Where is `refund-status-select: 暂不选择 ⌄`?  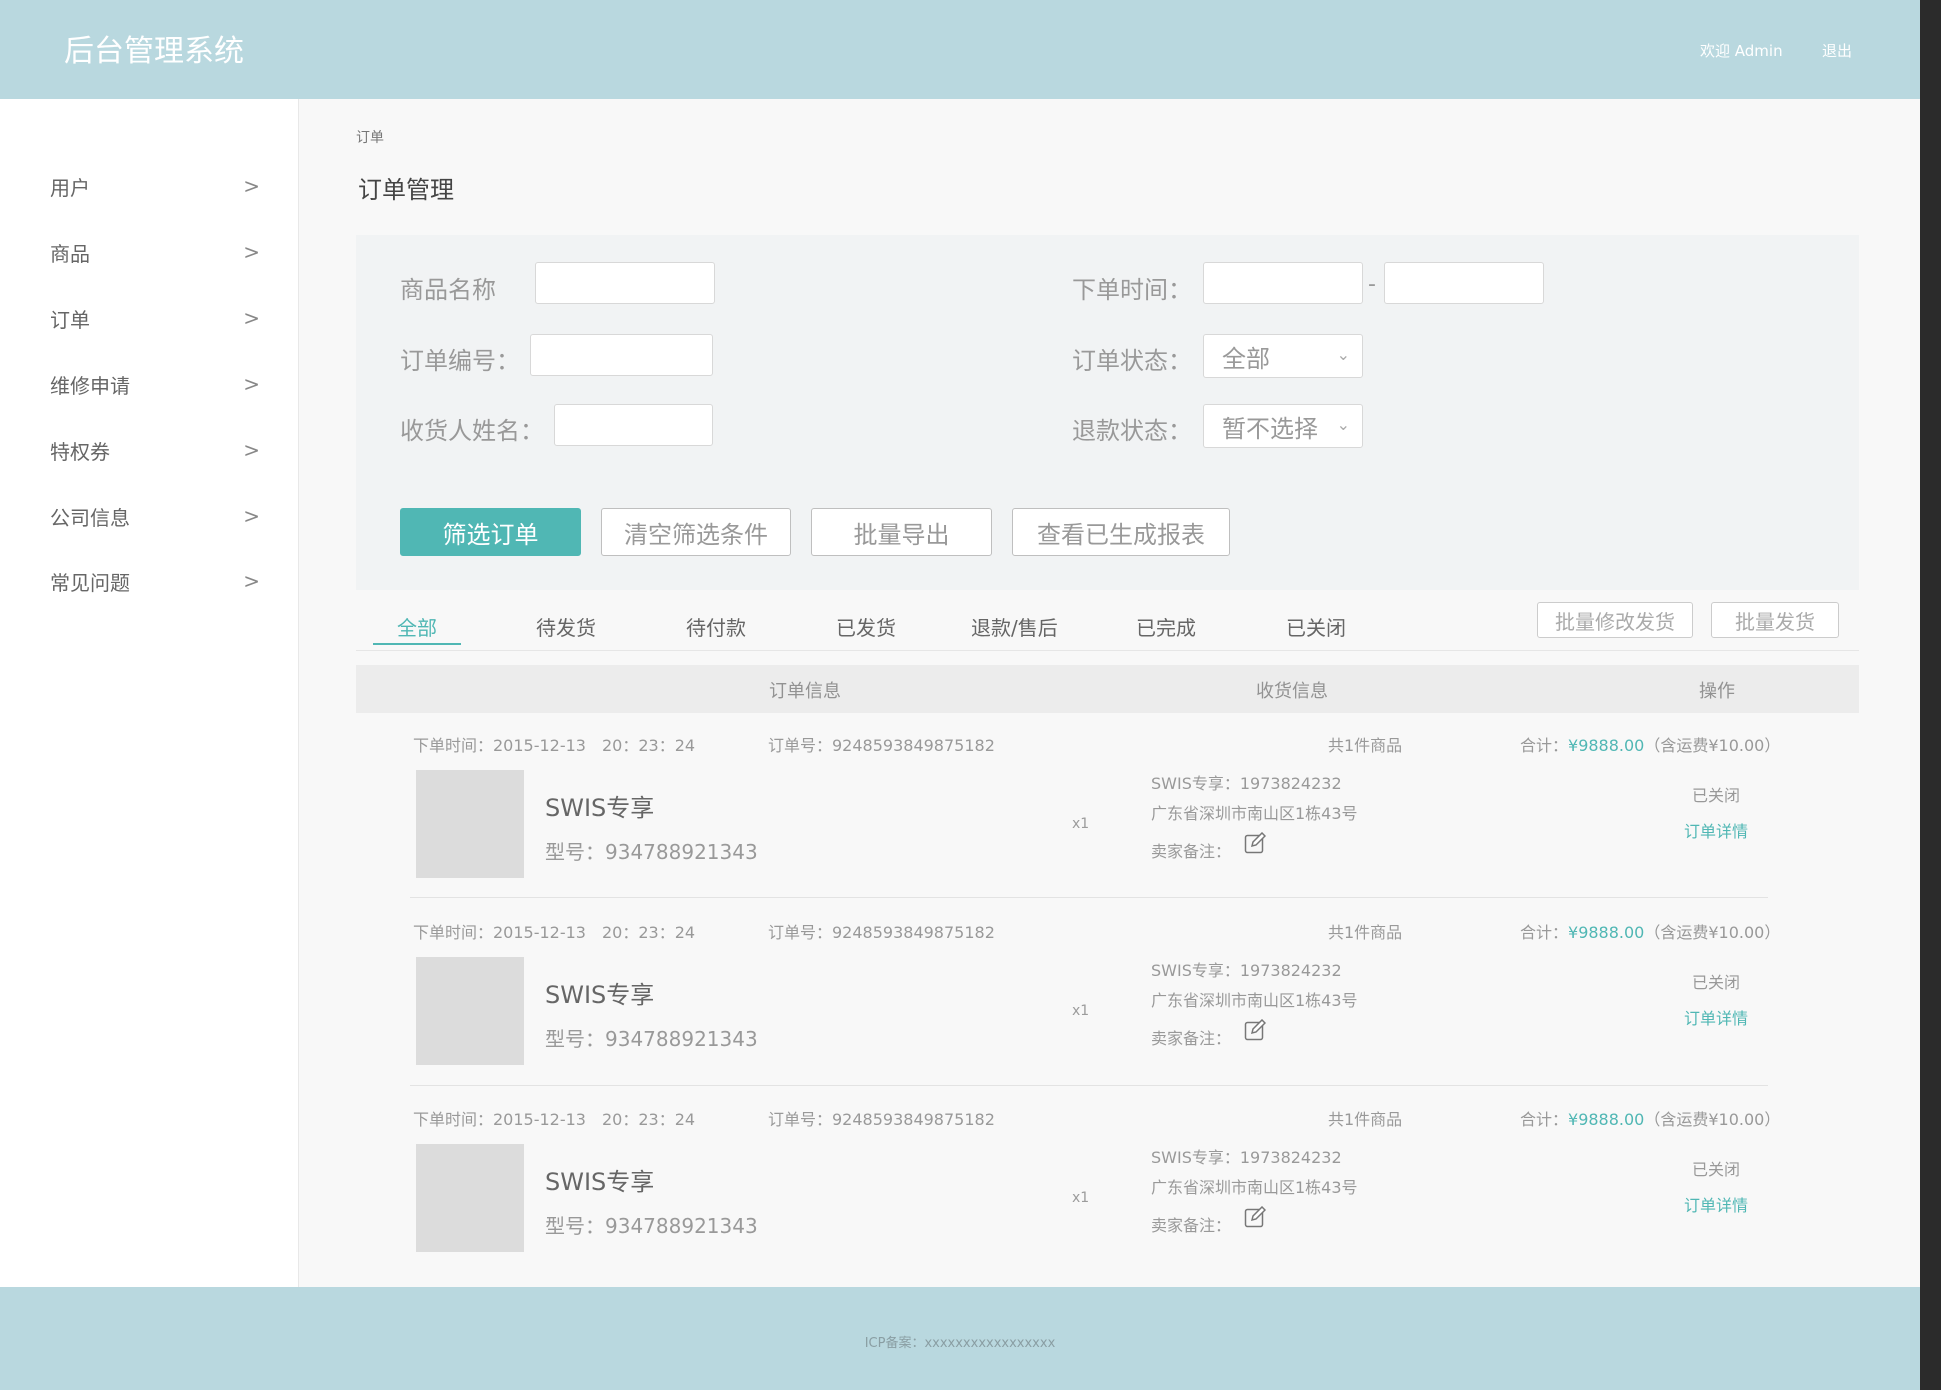
refund-status-select: 暂不选择 ⌄ is located at coordinates (1283, 426).